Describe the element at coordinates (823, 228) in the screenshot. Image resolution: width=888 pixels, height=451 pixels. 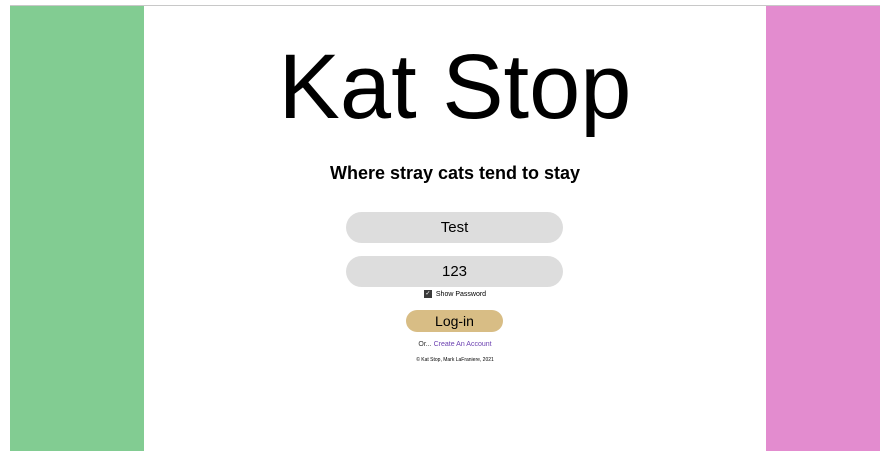
I see `right-decorative-band` at that location.